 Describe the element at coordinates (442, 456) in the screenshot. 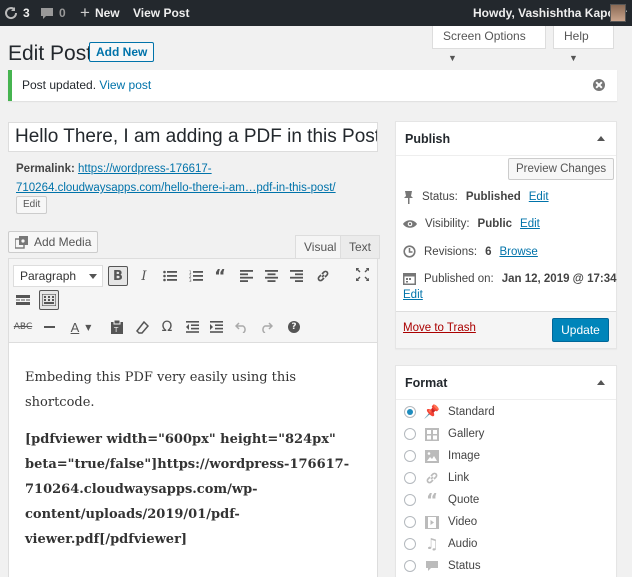

I see `format-option-image: Image` at that location.